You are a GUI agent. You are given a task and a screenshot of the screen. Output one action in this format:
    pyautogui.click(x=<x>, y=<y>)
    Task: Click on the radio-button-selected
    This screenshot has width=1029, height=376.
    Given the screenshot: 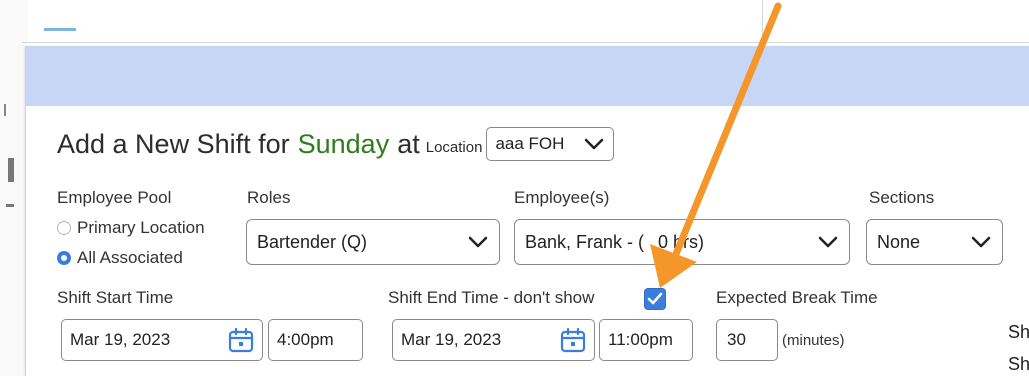 What is the action you would take?
    pyautogui.click(x=64, y=258)
    